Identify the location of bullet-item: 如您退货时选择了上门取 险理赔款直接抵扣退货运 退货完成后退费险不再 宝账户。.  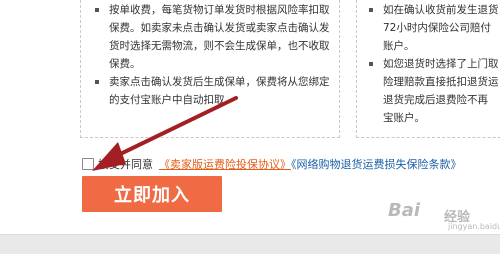
(434, 91).